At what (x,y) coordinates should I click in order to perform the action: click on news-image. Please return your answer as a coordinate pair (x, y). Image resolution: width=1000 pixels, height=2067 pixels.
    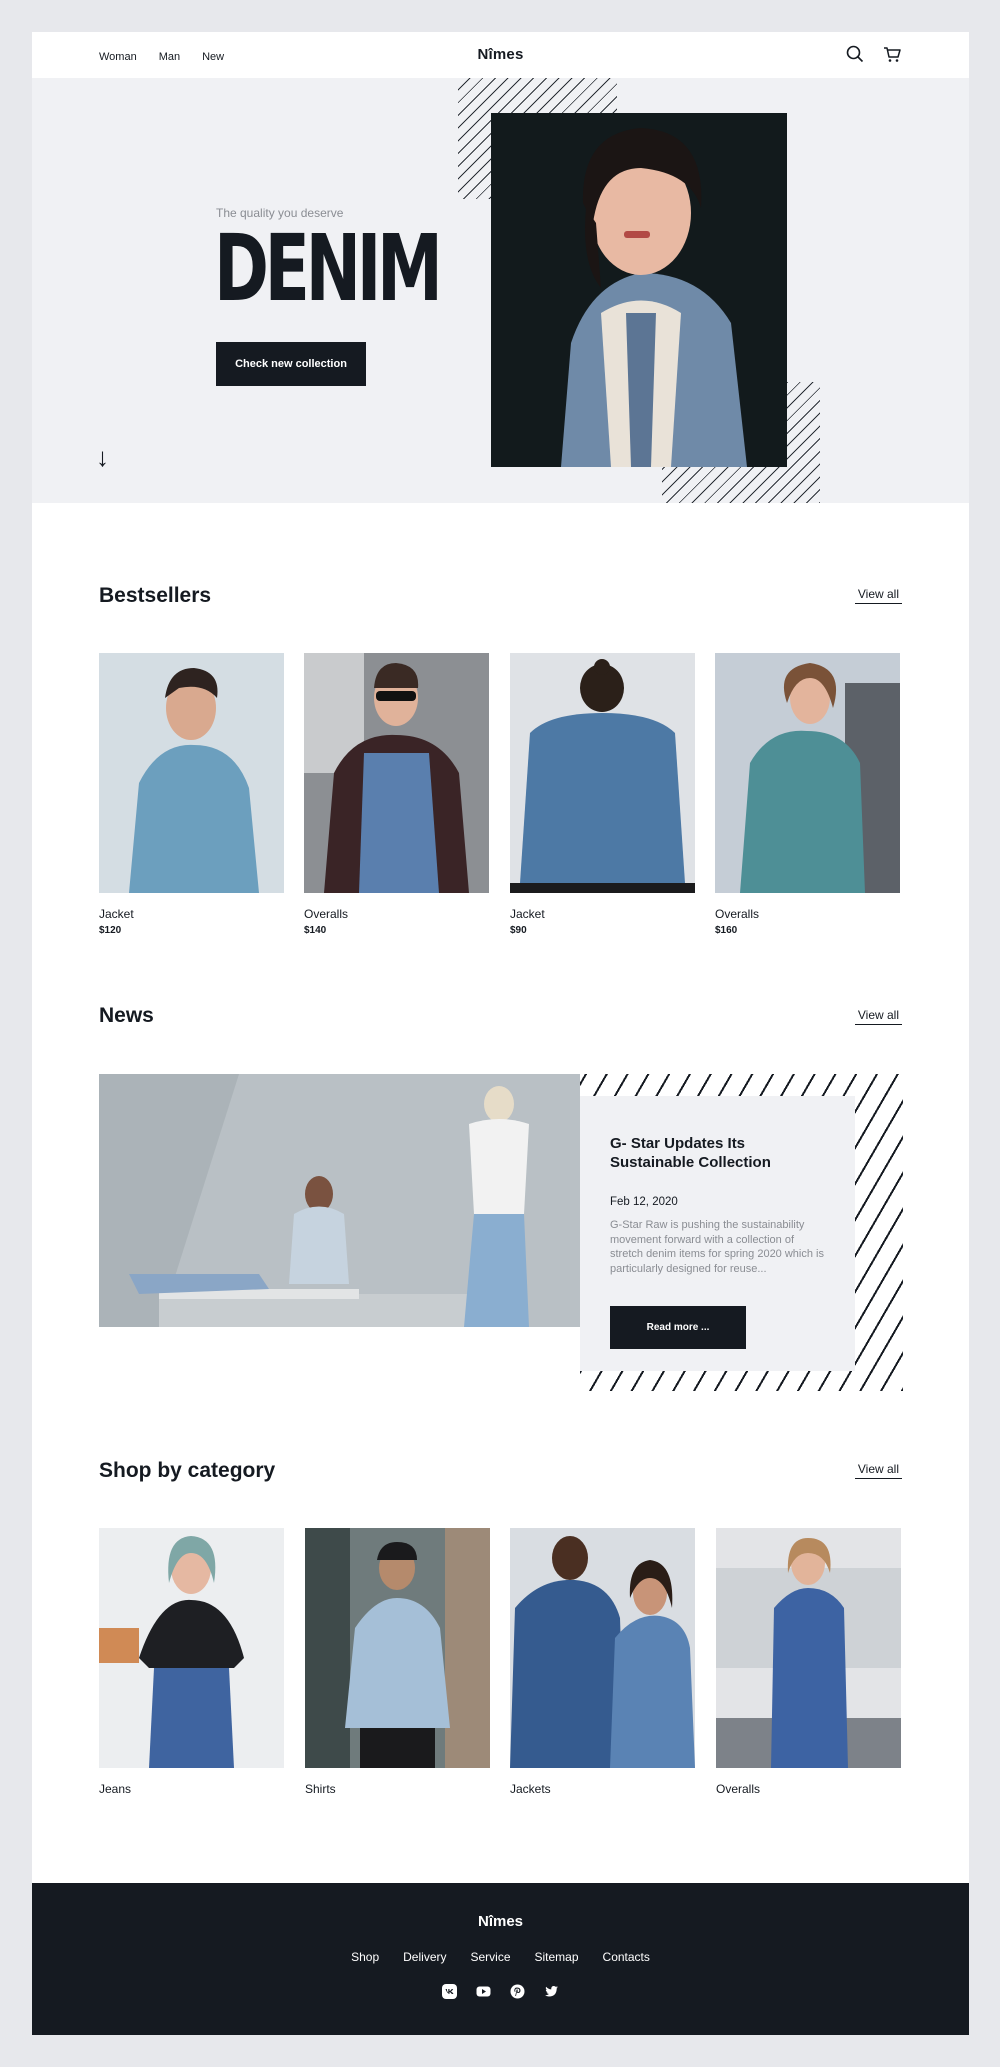
    Looking at the image, I should click on (339, 1200).